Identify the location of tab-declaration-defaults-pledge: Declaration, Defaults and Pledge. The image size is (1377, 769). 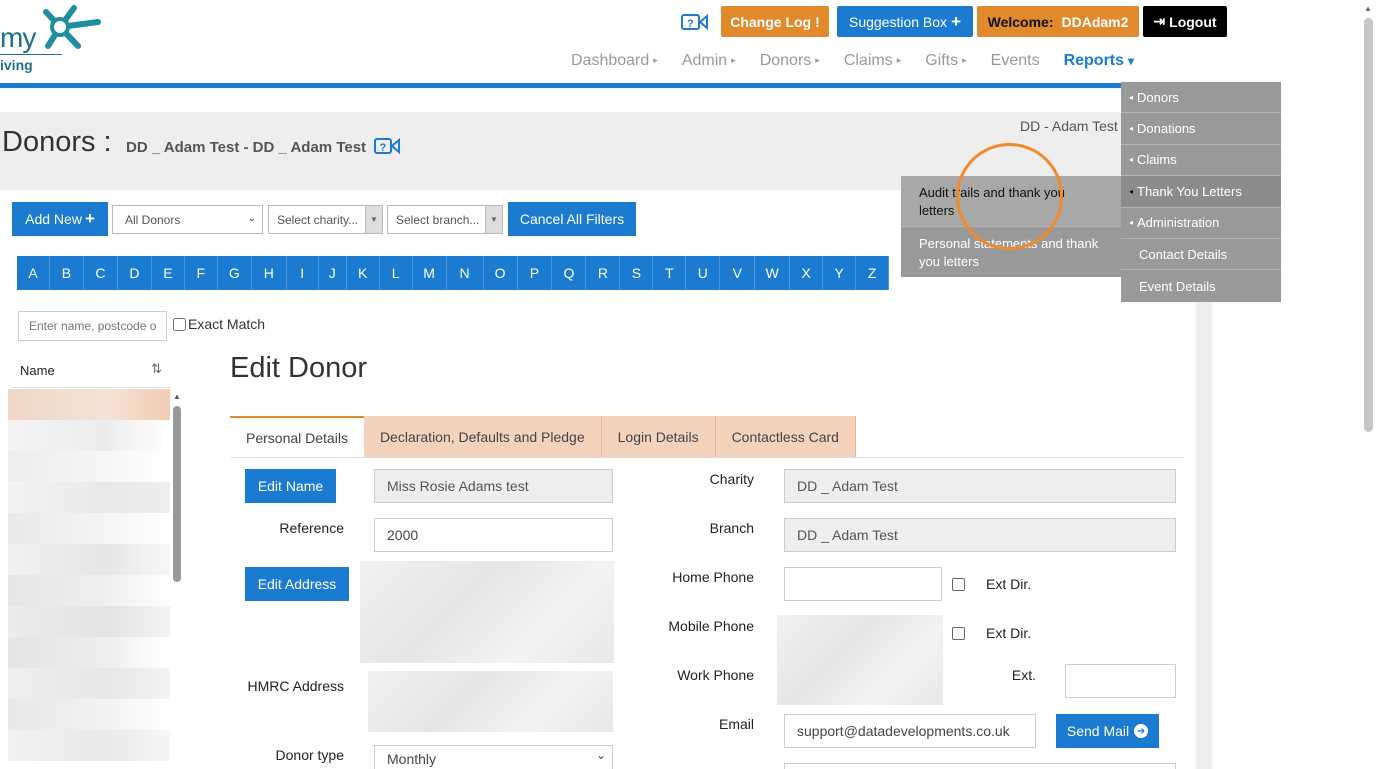
(482, 436).